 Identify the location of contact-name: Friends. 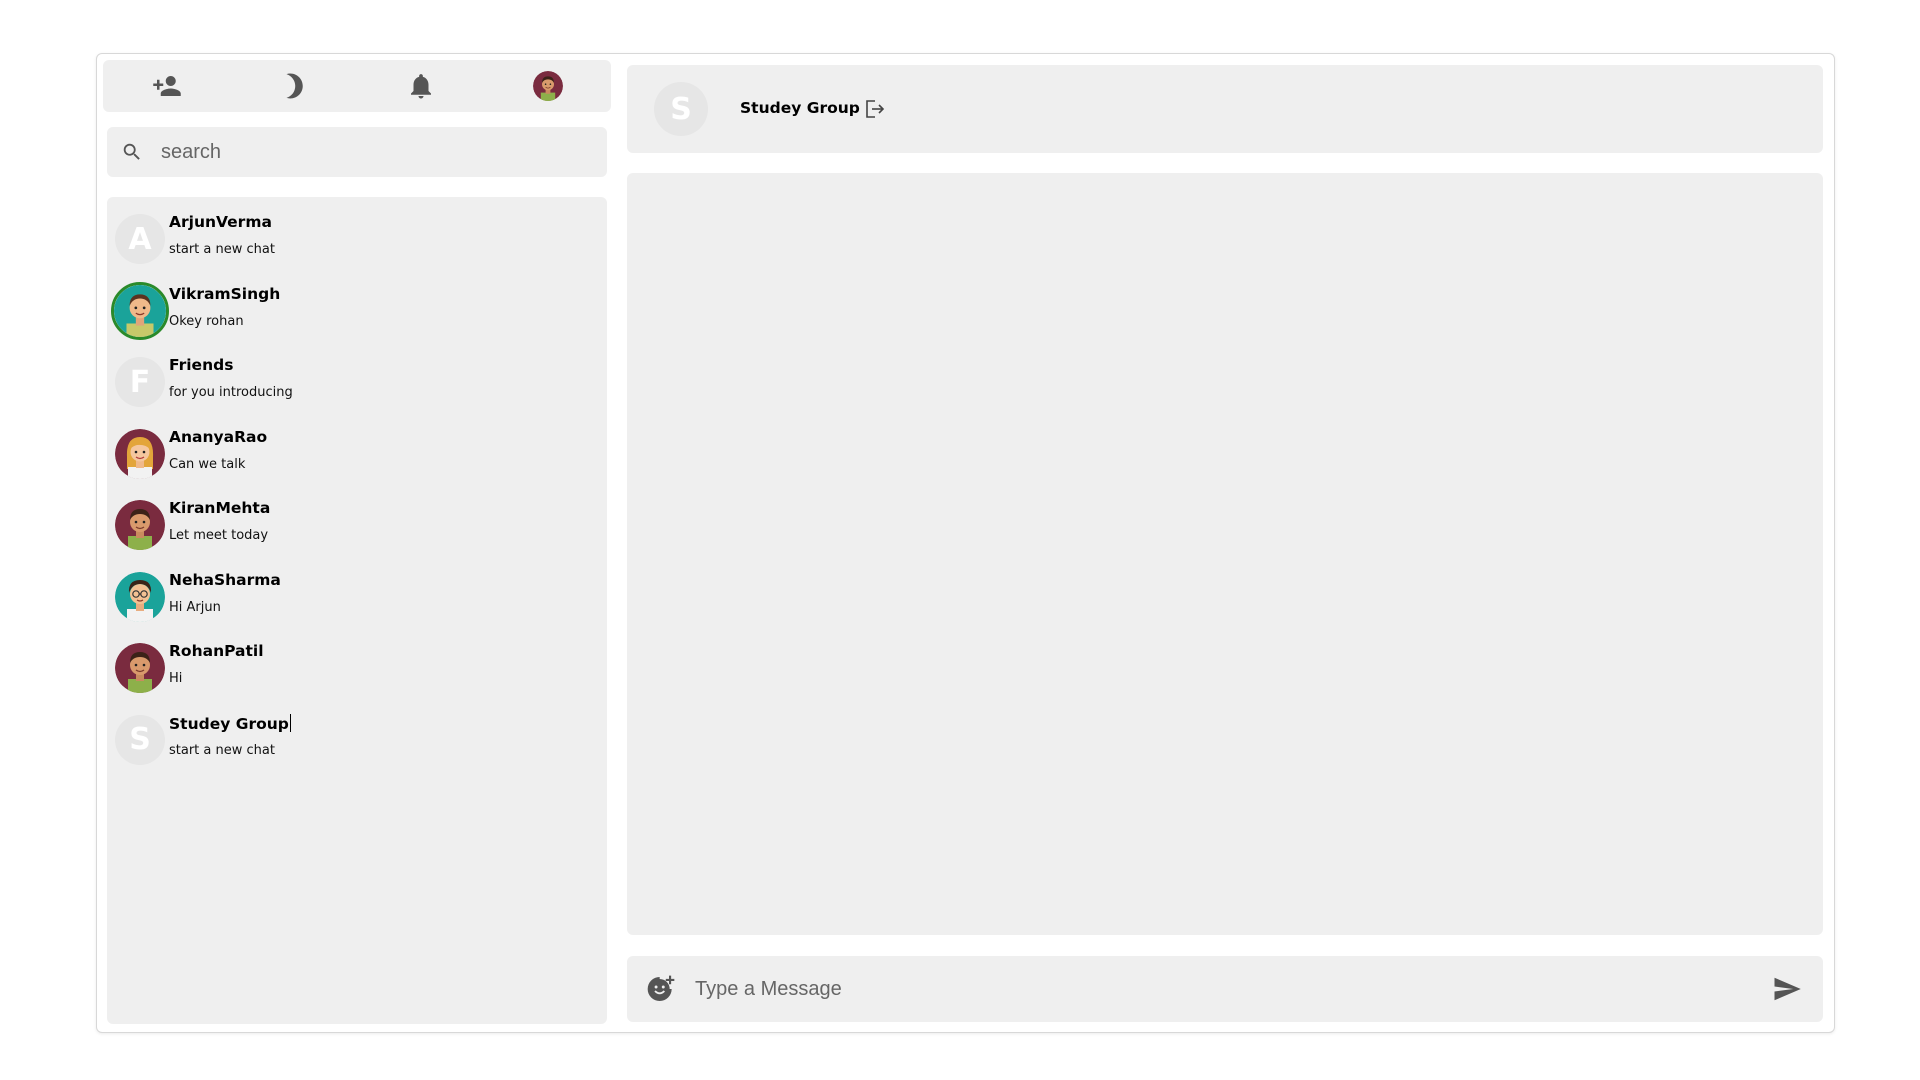
(201, 365).